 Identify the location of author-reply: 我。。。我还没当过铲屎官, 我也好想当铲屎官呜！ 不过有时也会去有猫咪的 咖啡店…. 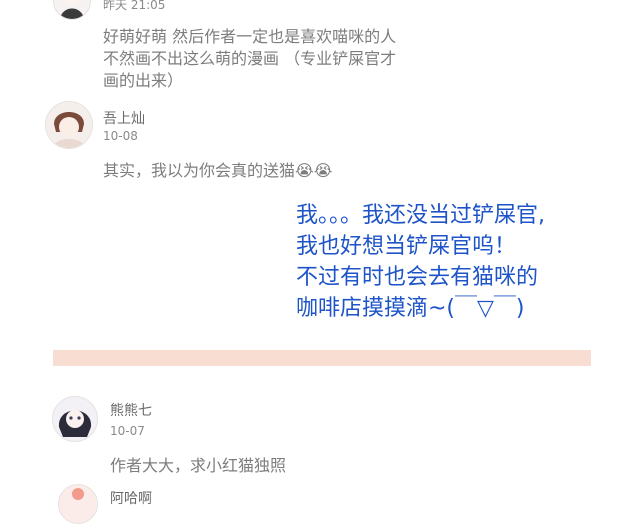
(461, 262).